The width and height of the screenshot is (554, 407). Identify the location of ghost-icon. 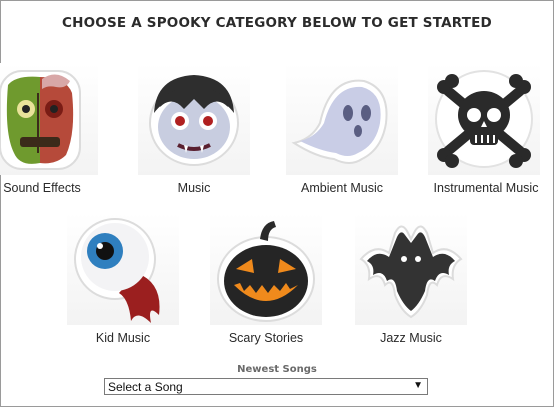
(339, 121).